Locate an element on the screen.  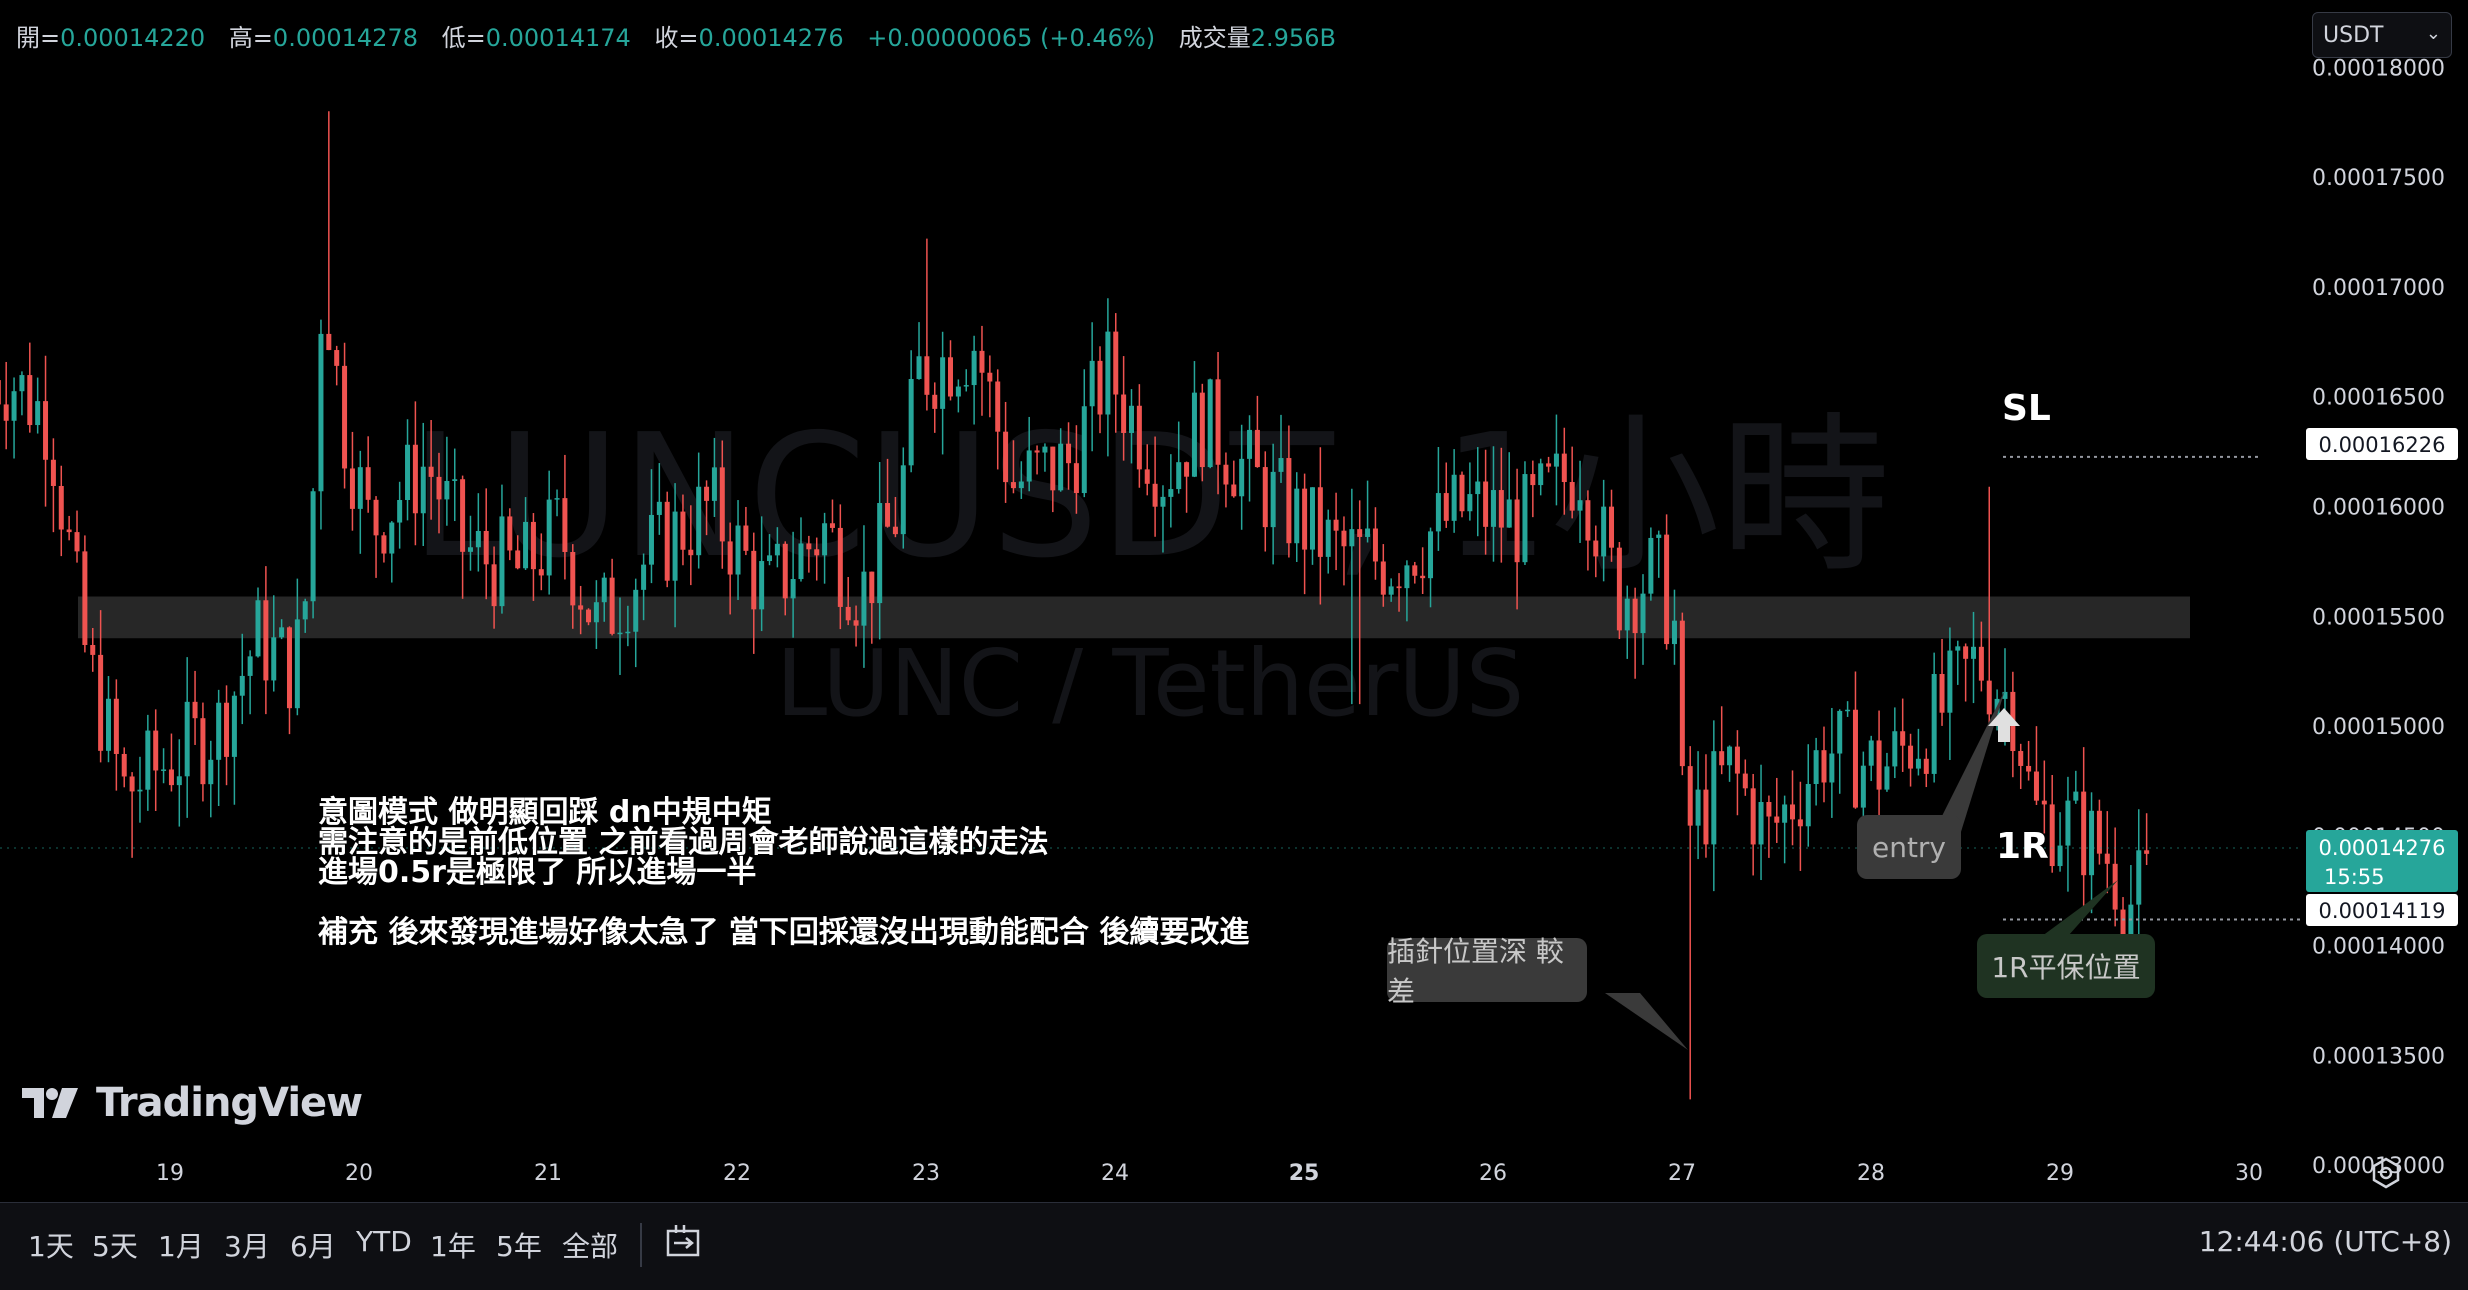
high-value: 0.00014278 is located at coordinates (345, 38).